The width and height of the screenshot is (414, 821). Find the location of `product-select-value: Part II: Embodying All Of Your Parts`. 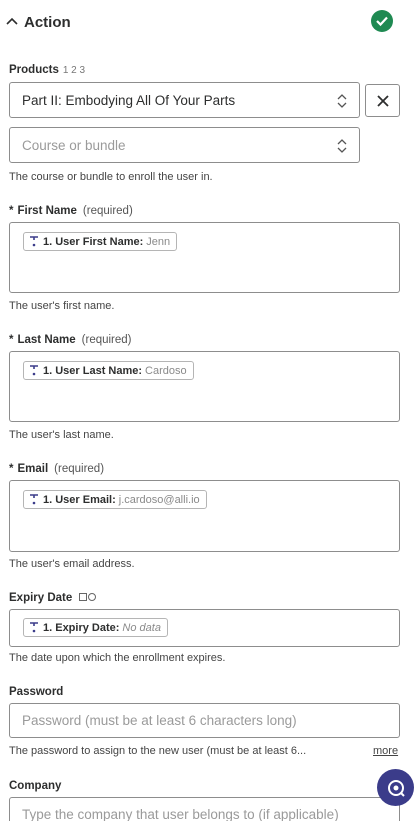

product-select-value: Part II: Embodying All Of Your Parts is located at coordinates (129, 100).